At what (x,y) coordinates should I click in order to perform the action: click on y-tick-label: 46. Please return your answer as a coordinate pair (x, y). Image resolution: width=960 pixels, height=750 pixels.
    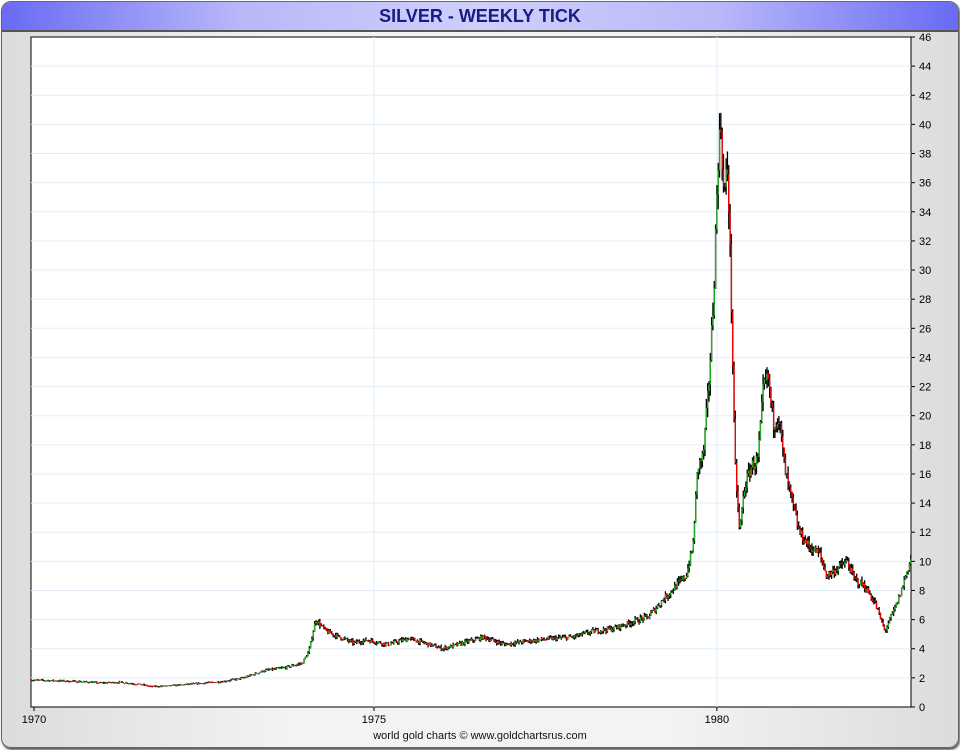
    Looking at the image, I should click on (925, 38).